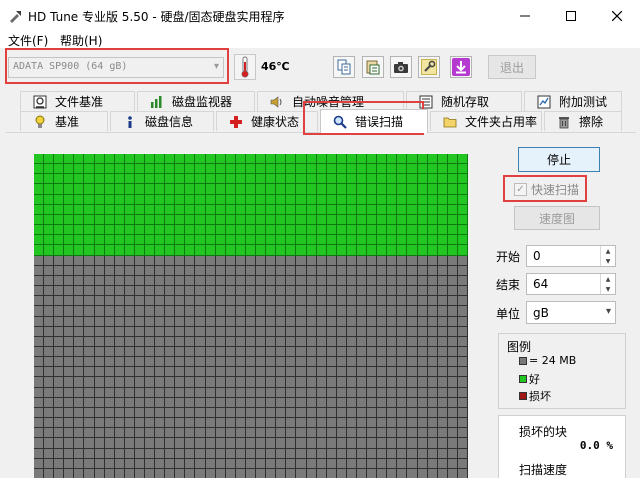 The image size is (640, 478). Describe the element at coordinates (116, 67) in the screenshot. I see `drive-select: ADATA SP900 (64 gB) ▾` at that location.